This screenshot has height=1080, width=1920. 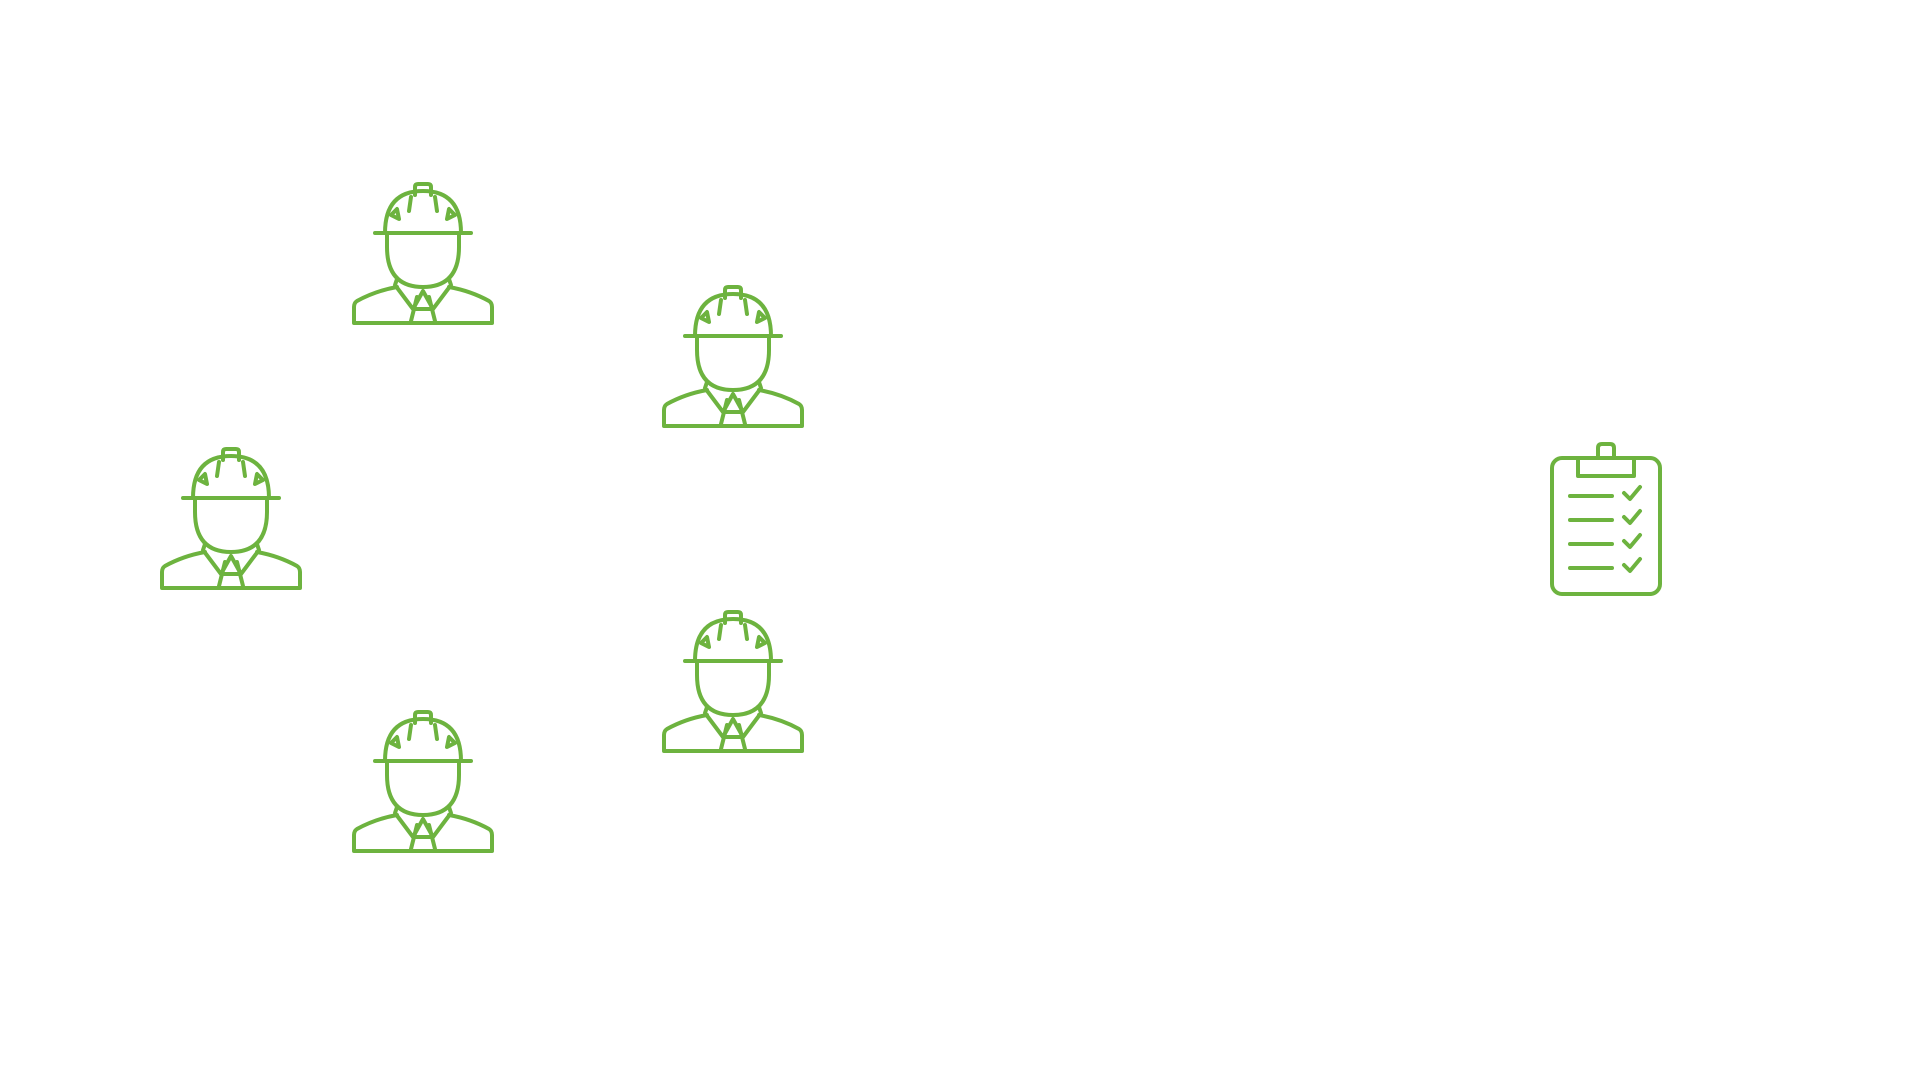 I want to click on clipboard-checklist-graphic, so click(x=1606, y=519).